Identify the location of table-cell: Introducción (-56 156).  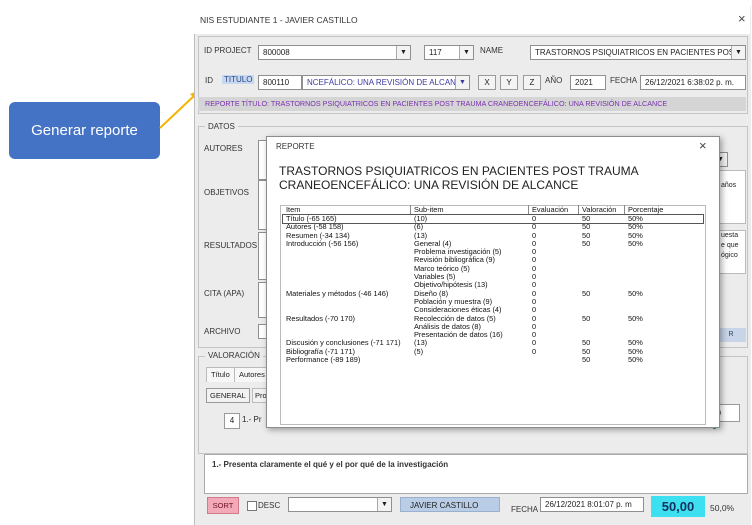
(322, 243).